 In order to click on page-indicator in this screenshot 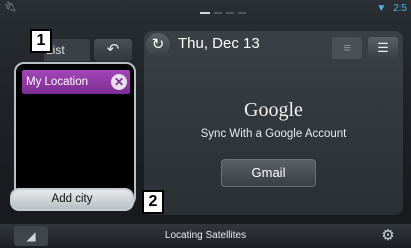, I will do `click(223, 13)`.